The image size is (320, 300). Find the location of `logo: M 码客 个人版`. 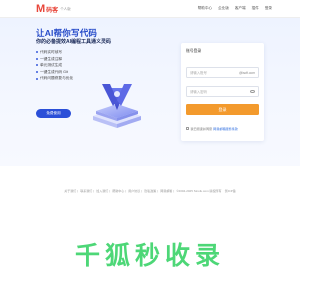

logo: M 码客 个人版 is located at coordinates (53, 9).